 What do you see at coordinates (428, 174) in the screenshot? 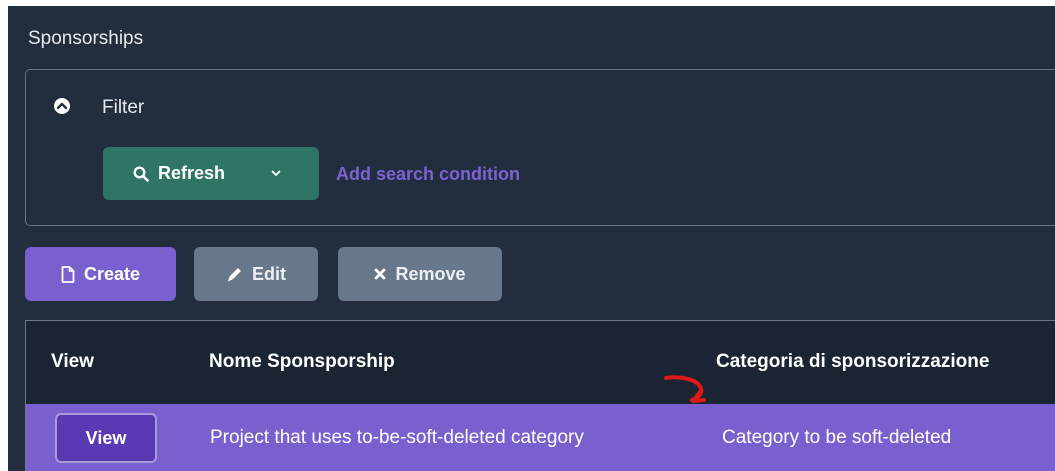
I see `add-search-condition-link: Add search condition` at bounding box center [428, 174].